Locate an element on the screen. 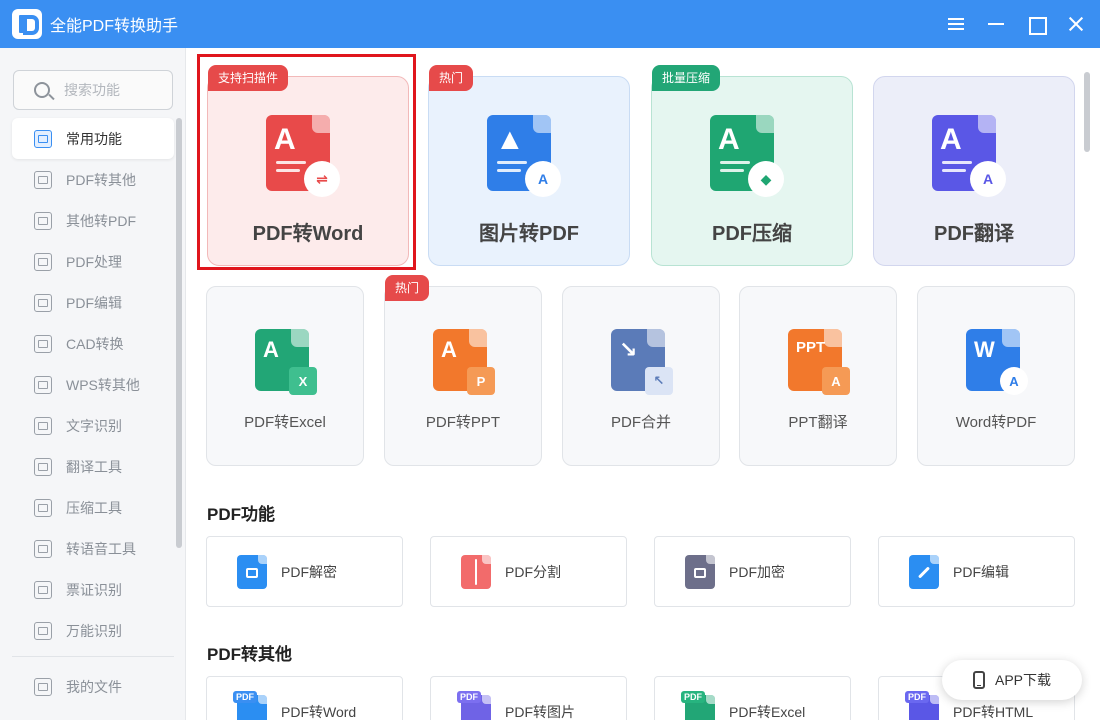 This screenshot has height=720, width=1100. sidebar-item-pdf-to-other: PDF转其他 is located at coordinates (93, 179).